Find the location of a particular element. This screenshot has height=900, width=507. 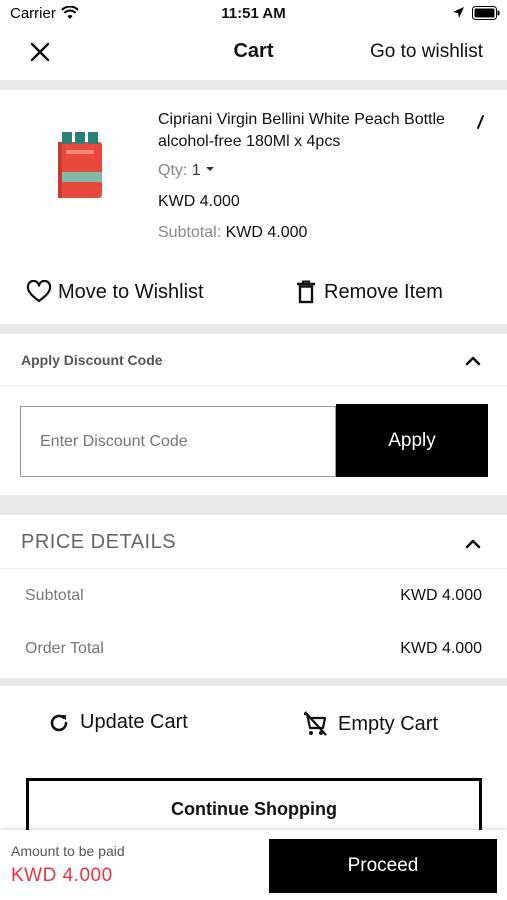

empty-cart-label: Empty Cart is located at coordinates (388, 723).